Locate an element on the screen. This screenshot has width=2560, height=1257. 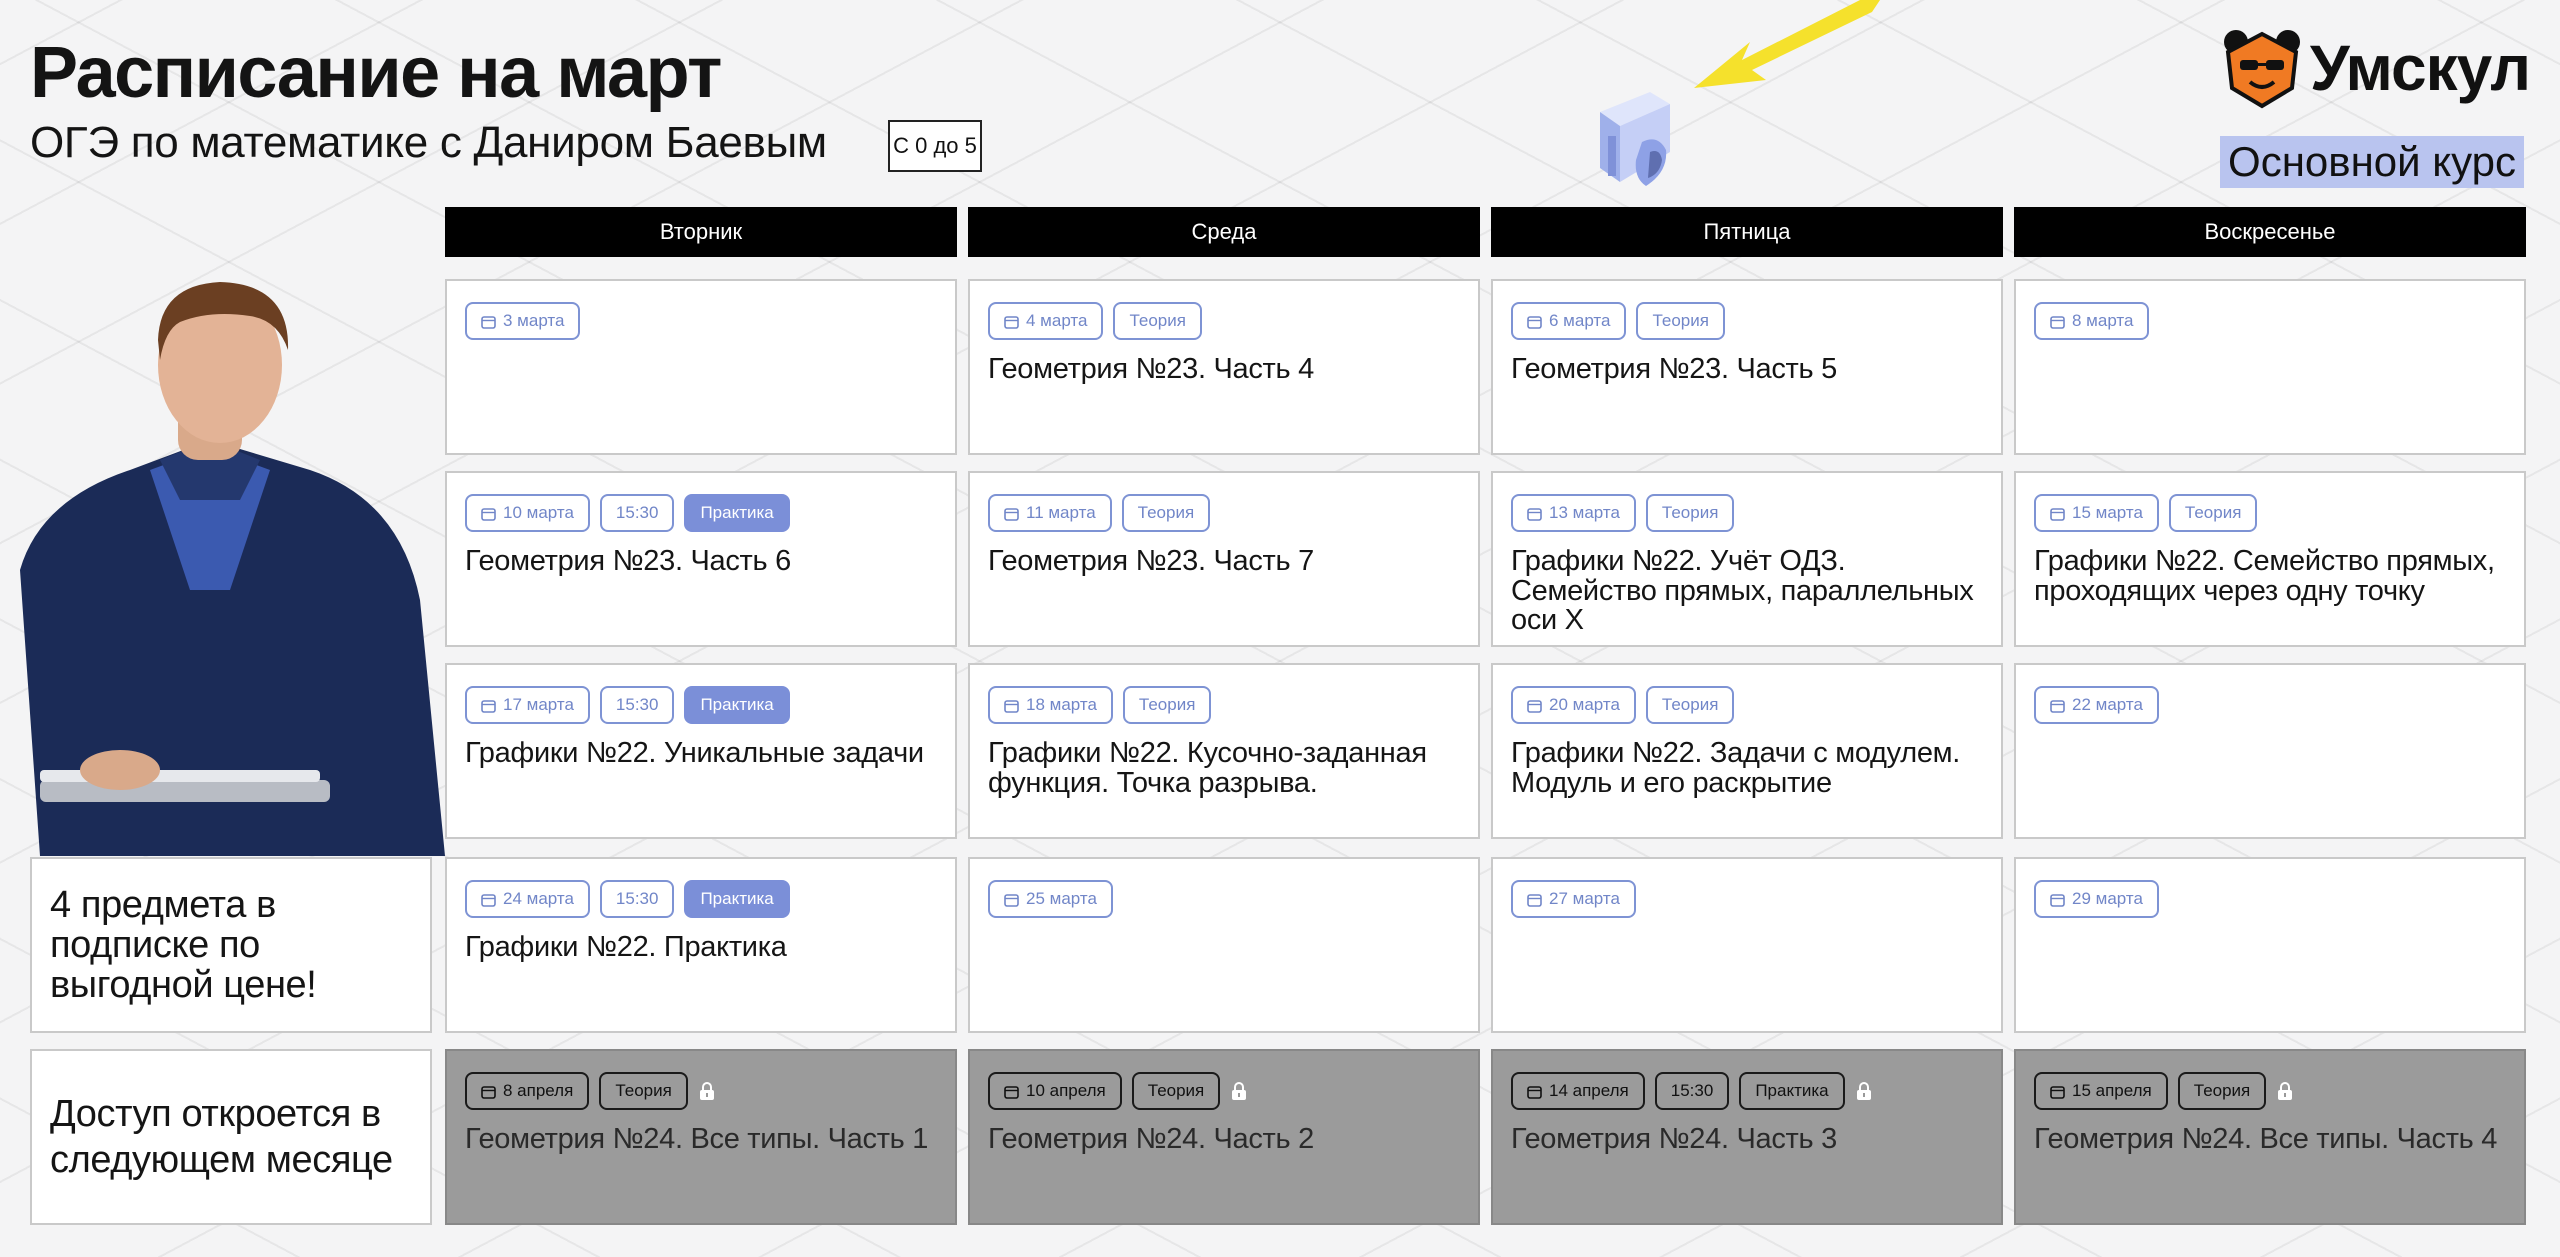
lesson-title: Геометрия №23. Часть 7 is located at coordinates (1151, 561).